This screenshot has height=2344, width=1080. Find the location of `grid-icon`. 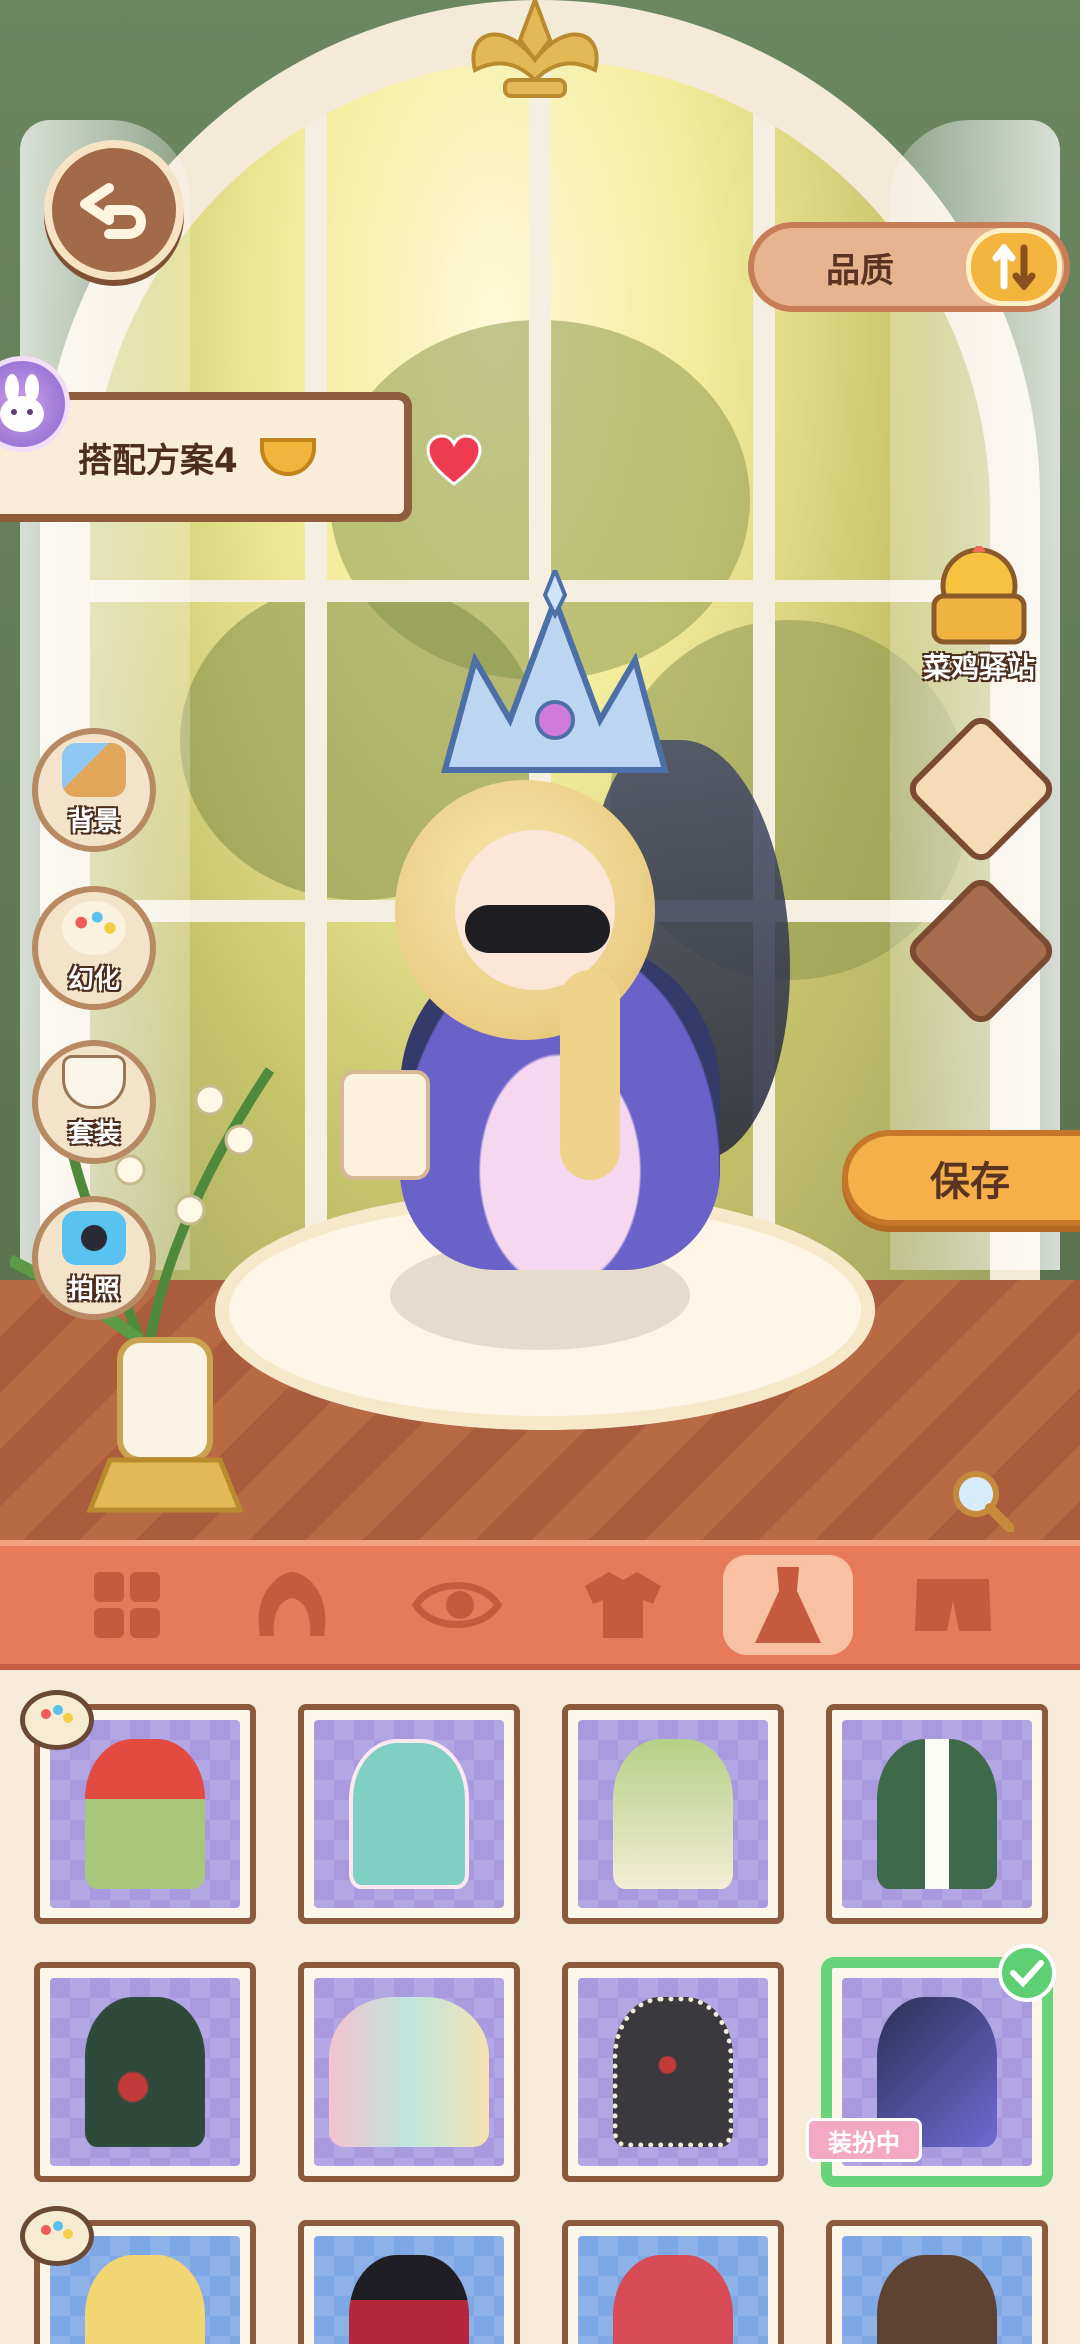

grid-icon is located at coordinates (126, 1605).